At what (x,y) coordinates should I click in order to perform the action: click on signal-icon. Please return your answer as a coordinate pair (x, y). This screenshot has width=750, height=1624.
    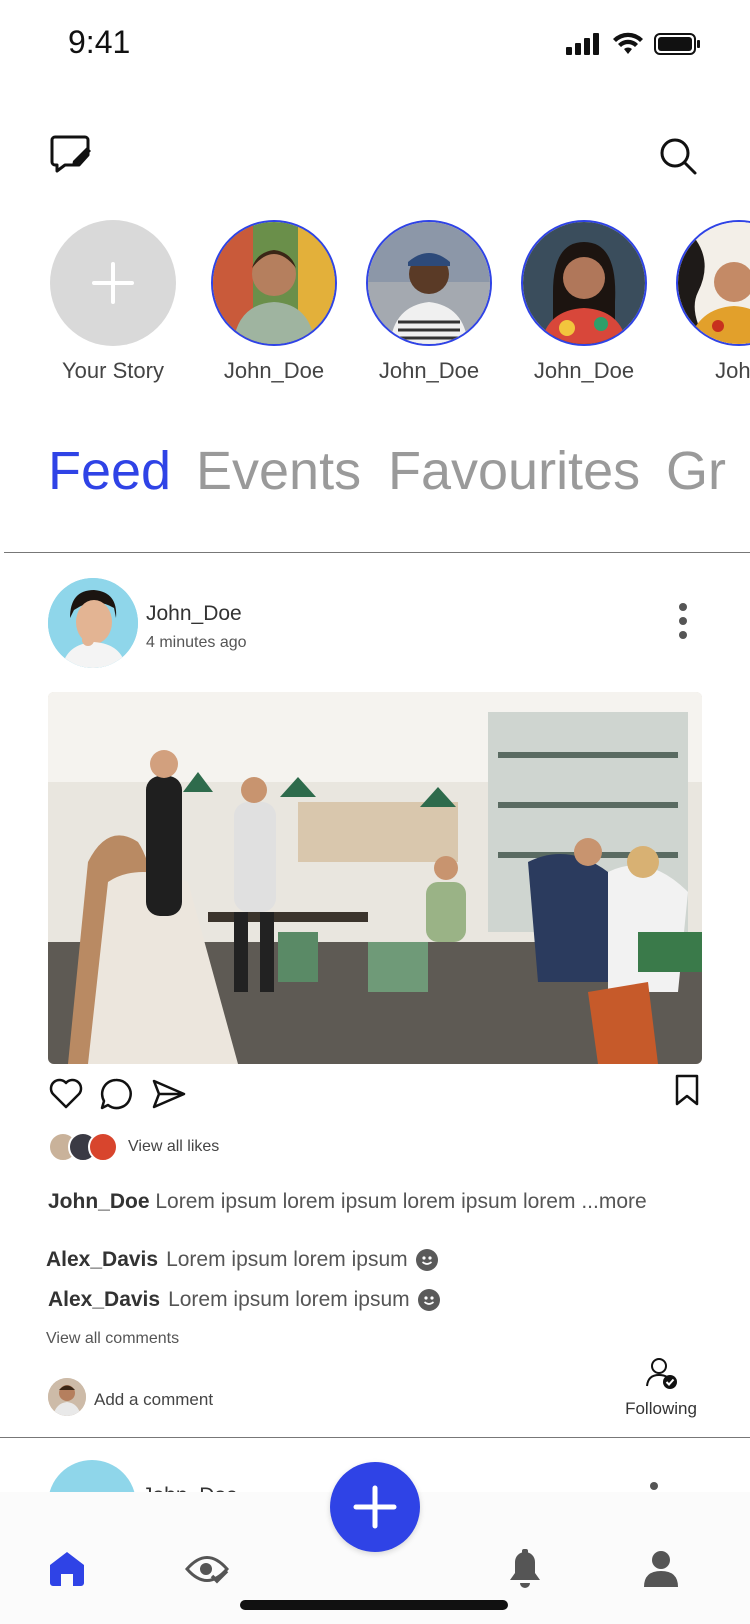
    Looking at the image, I should click on (582, 44).